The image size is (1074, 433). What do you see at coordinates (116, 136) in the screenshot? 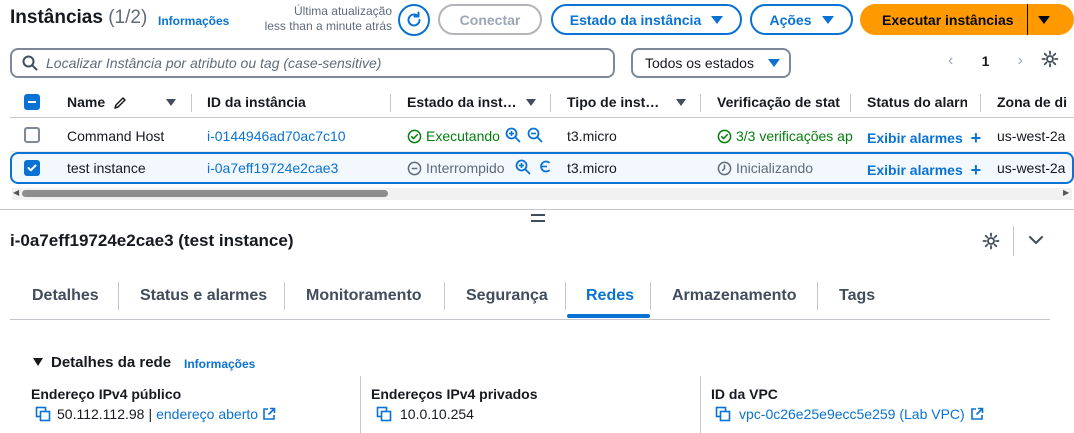
I see `cell-name: Command Host` at bounding box center [116, 136].